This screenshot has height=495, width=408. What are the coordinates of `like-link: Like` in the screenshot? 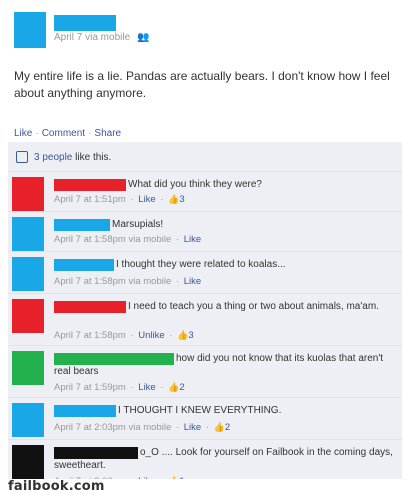 It's located at (23, 133).